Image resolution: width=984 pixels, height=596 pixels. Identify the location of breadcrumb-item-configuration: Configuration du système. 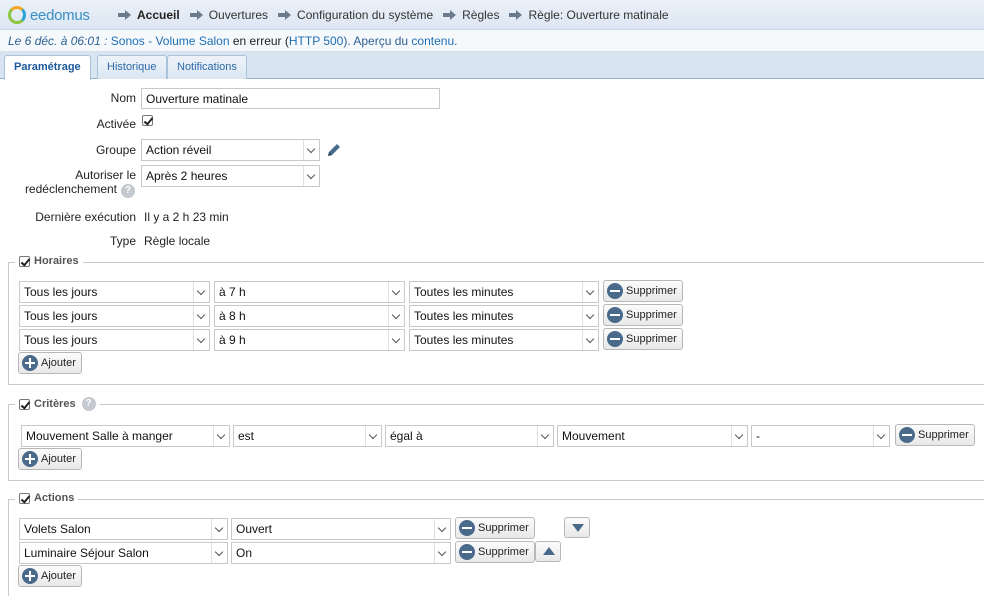
(355, 15).